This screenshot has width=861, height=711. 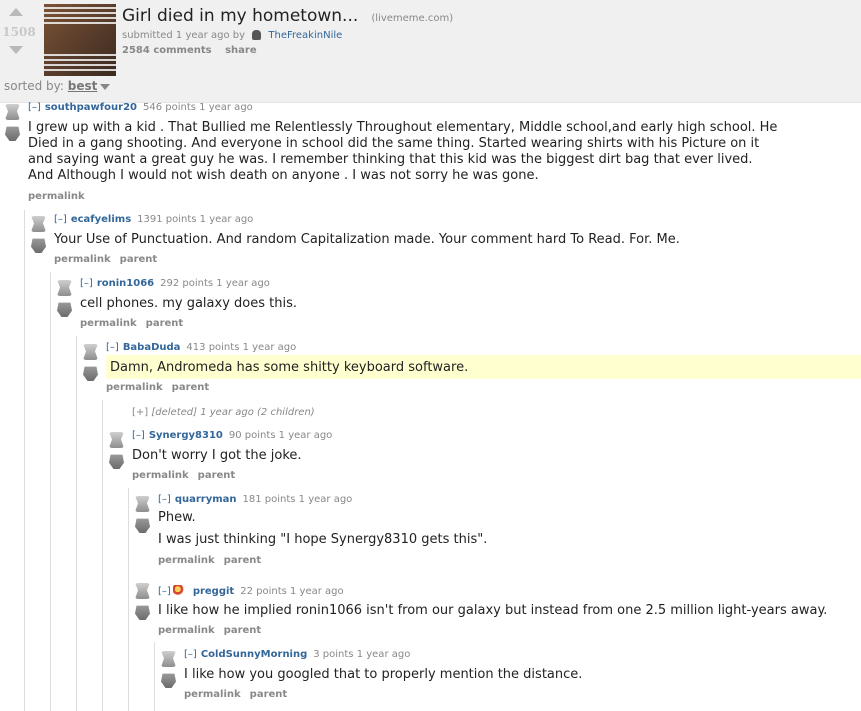 What do you see at coordinates (34, 86) in the screenshot?
I see `sort-label: sorted by:` at bounding box center [34, 86].